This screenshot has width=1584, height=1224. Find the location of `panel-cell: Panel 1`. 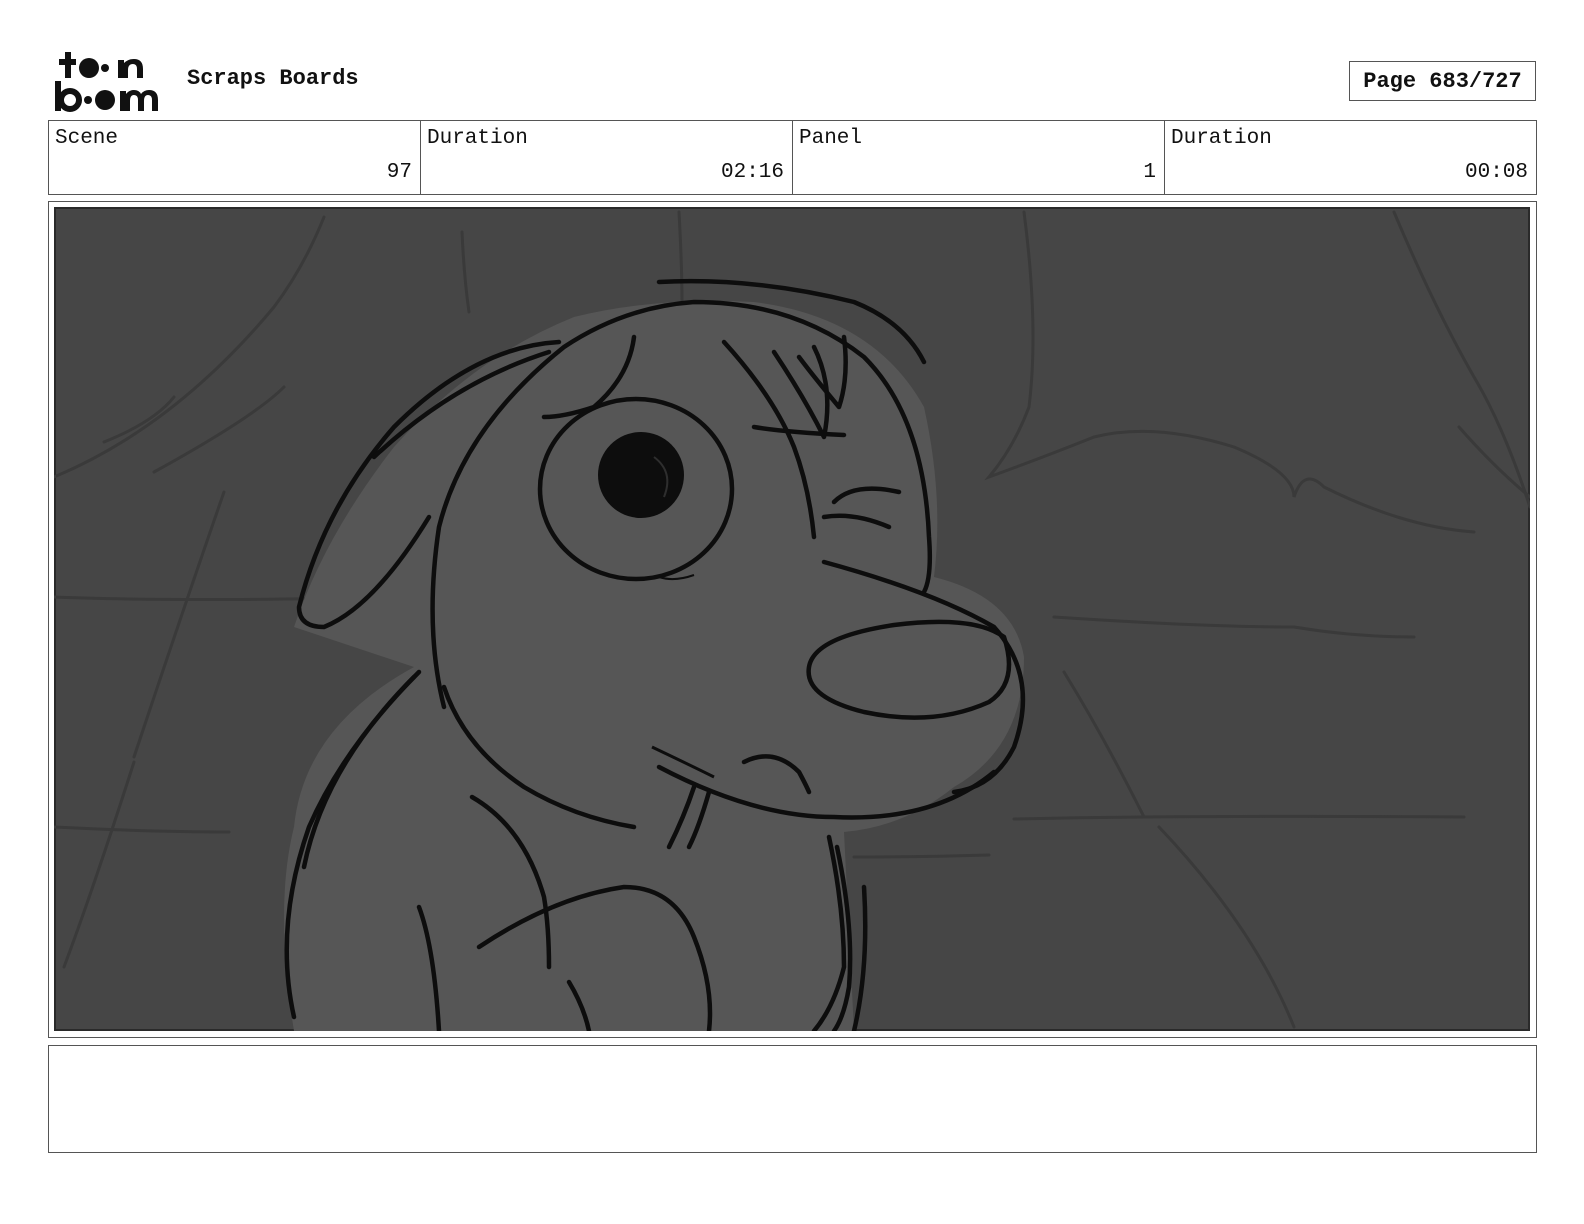

panel-cell: Panel 1 is located at coordinates (979, 157).